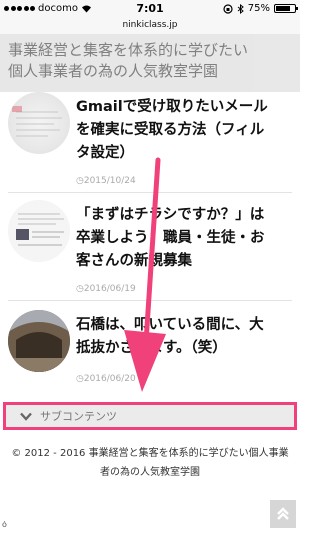  I want to click on site-title: 事業経営と集客を体系的に学びたい 個人事業者の為の人気教室学園, so click(150, 61).